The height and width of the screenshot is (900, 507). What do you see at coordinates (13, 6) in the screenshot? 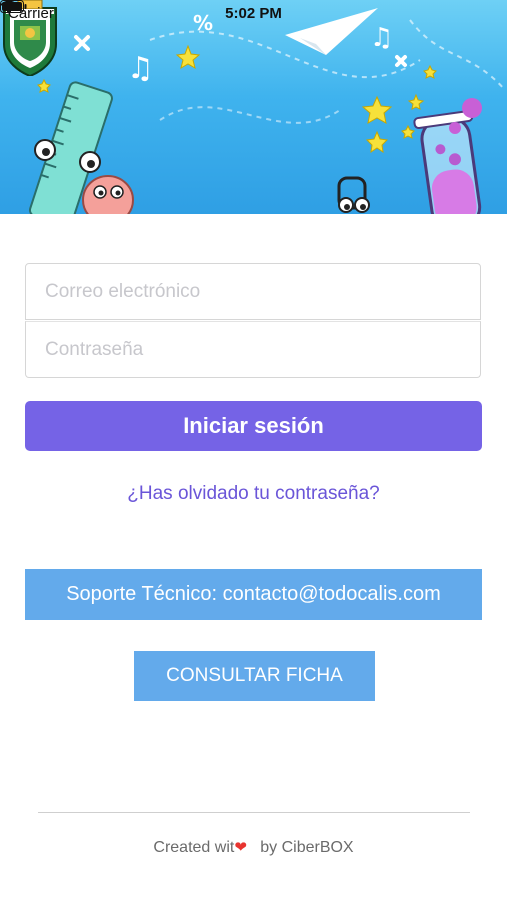
I see `battery-icon` at bounding box center [13, 6].